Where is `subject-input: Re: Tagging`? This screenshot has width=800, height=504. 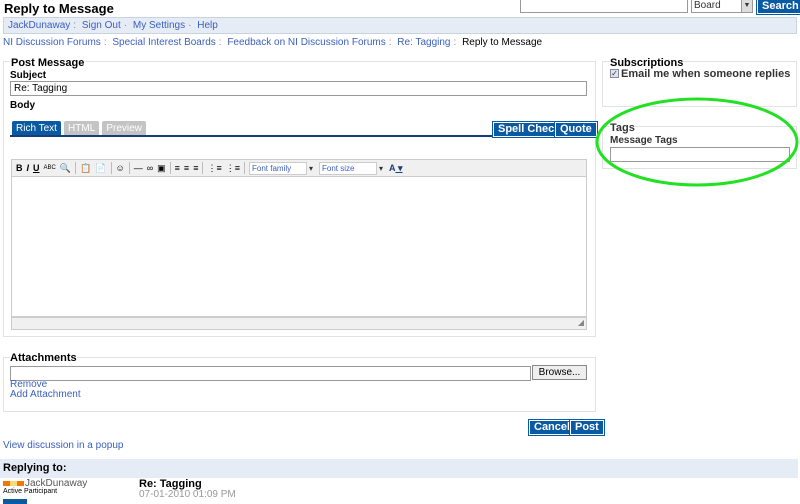
subject-input: Re: Tagging is located at coordinates (298, 88).